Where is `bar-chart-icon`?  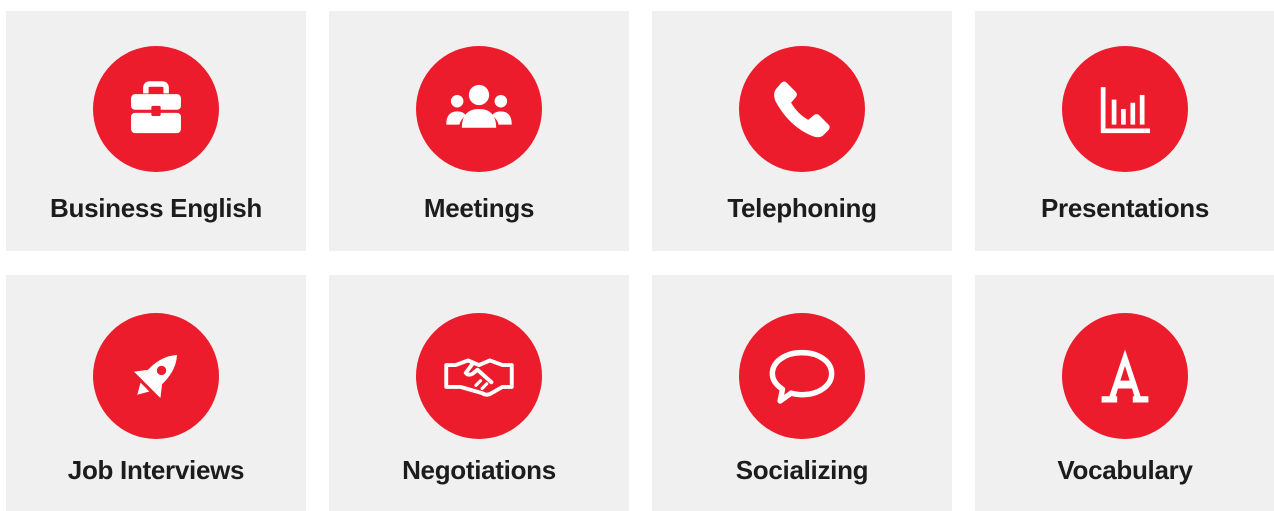
bar-chart-icon is located at coordinates (1125, 109).